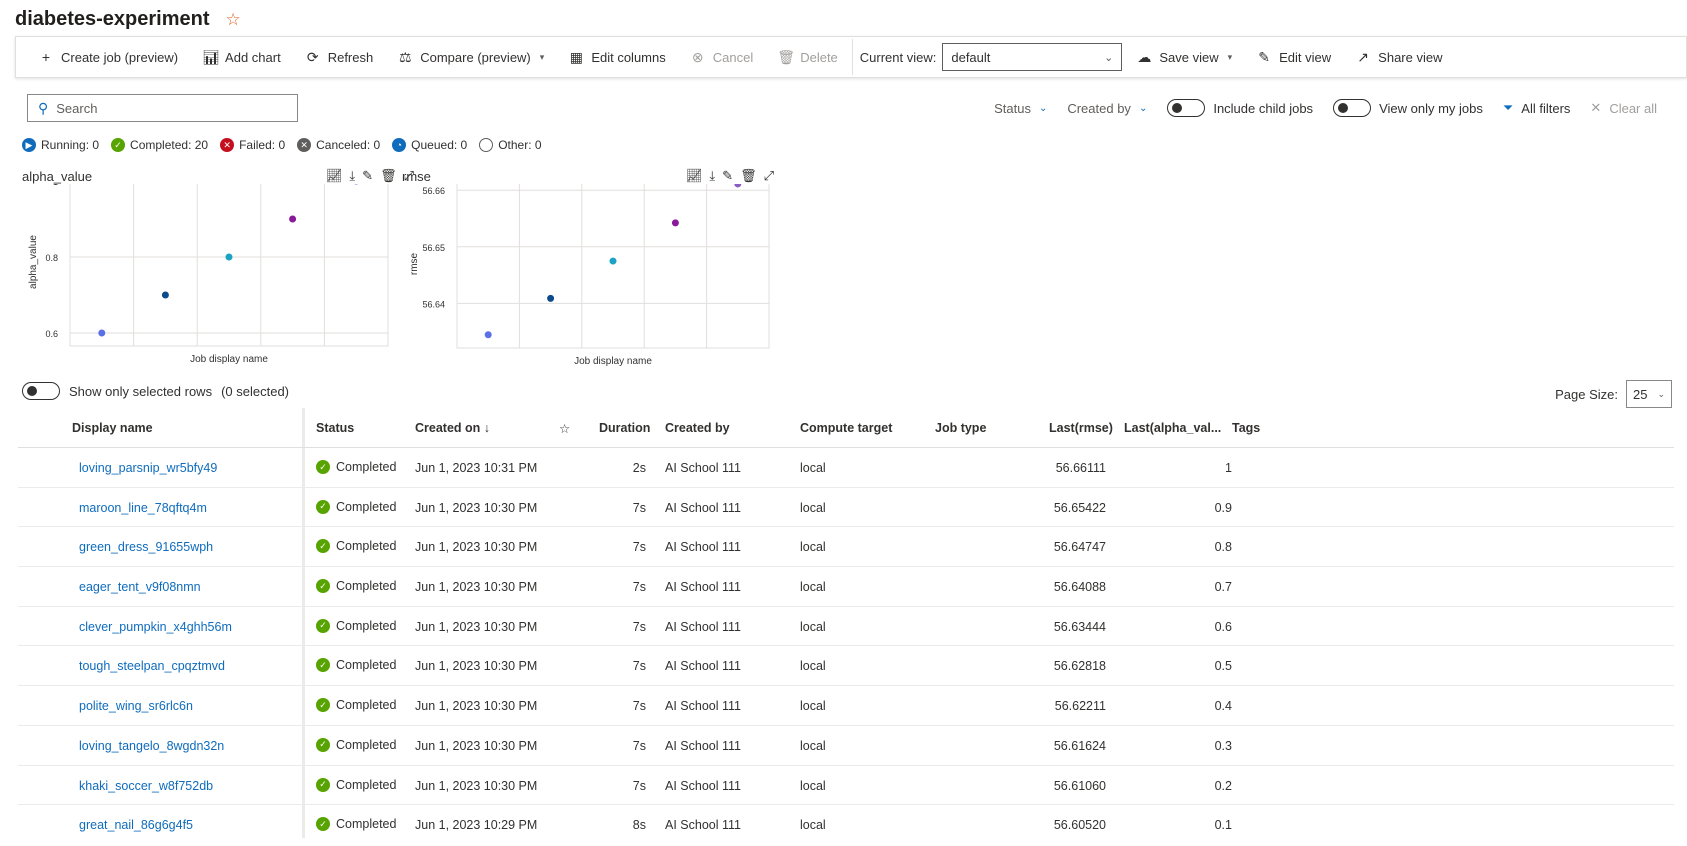 Image resolution: width=1687 pixels, height=846 pixels. Describe the element at coordinates (470, 57) in the screenshot. I see `compare-button: ⚖ Compare (preview) ▾` at that location.